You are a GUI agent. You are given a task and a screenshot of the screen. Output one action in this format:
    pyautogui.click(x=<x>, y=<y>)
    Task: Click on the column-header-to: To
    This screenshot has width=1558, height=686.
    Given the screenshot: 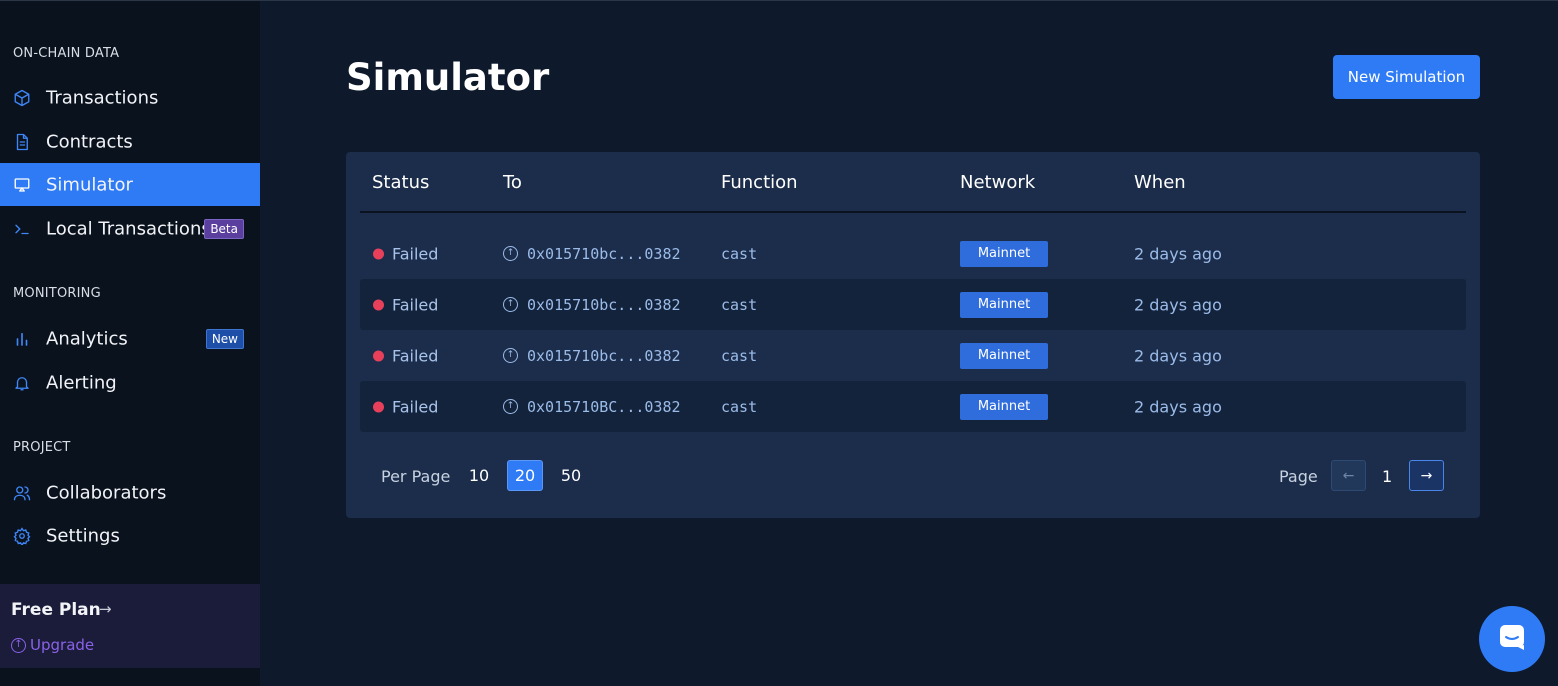 What is the action you would take?
    pyautogui.click(x=512, y=182)
    